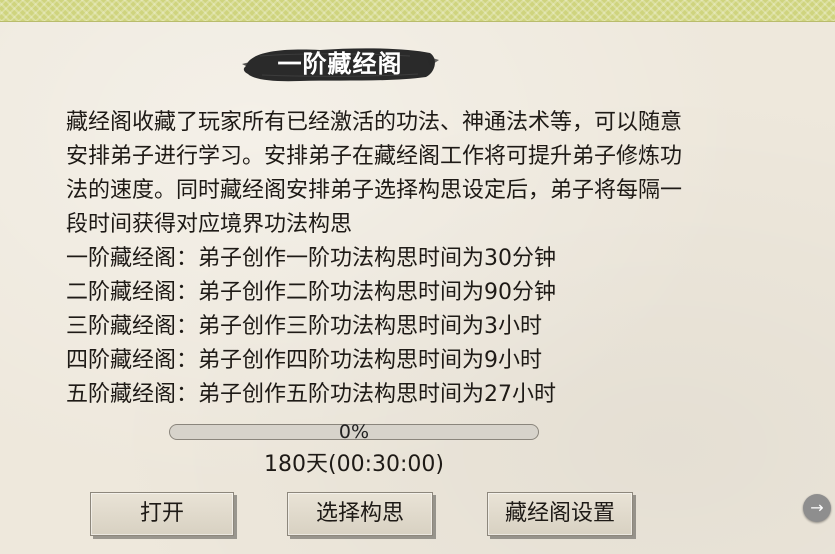 This screenshot has height=554, width=835. What do you see at coordinates (374, 156) in the screenshot?
I see `description-line: 安排弟子进行学习。安排弟子在藏经阁工作将可提升弟子修炼功` at bounding box center [374, 156].